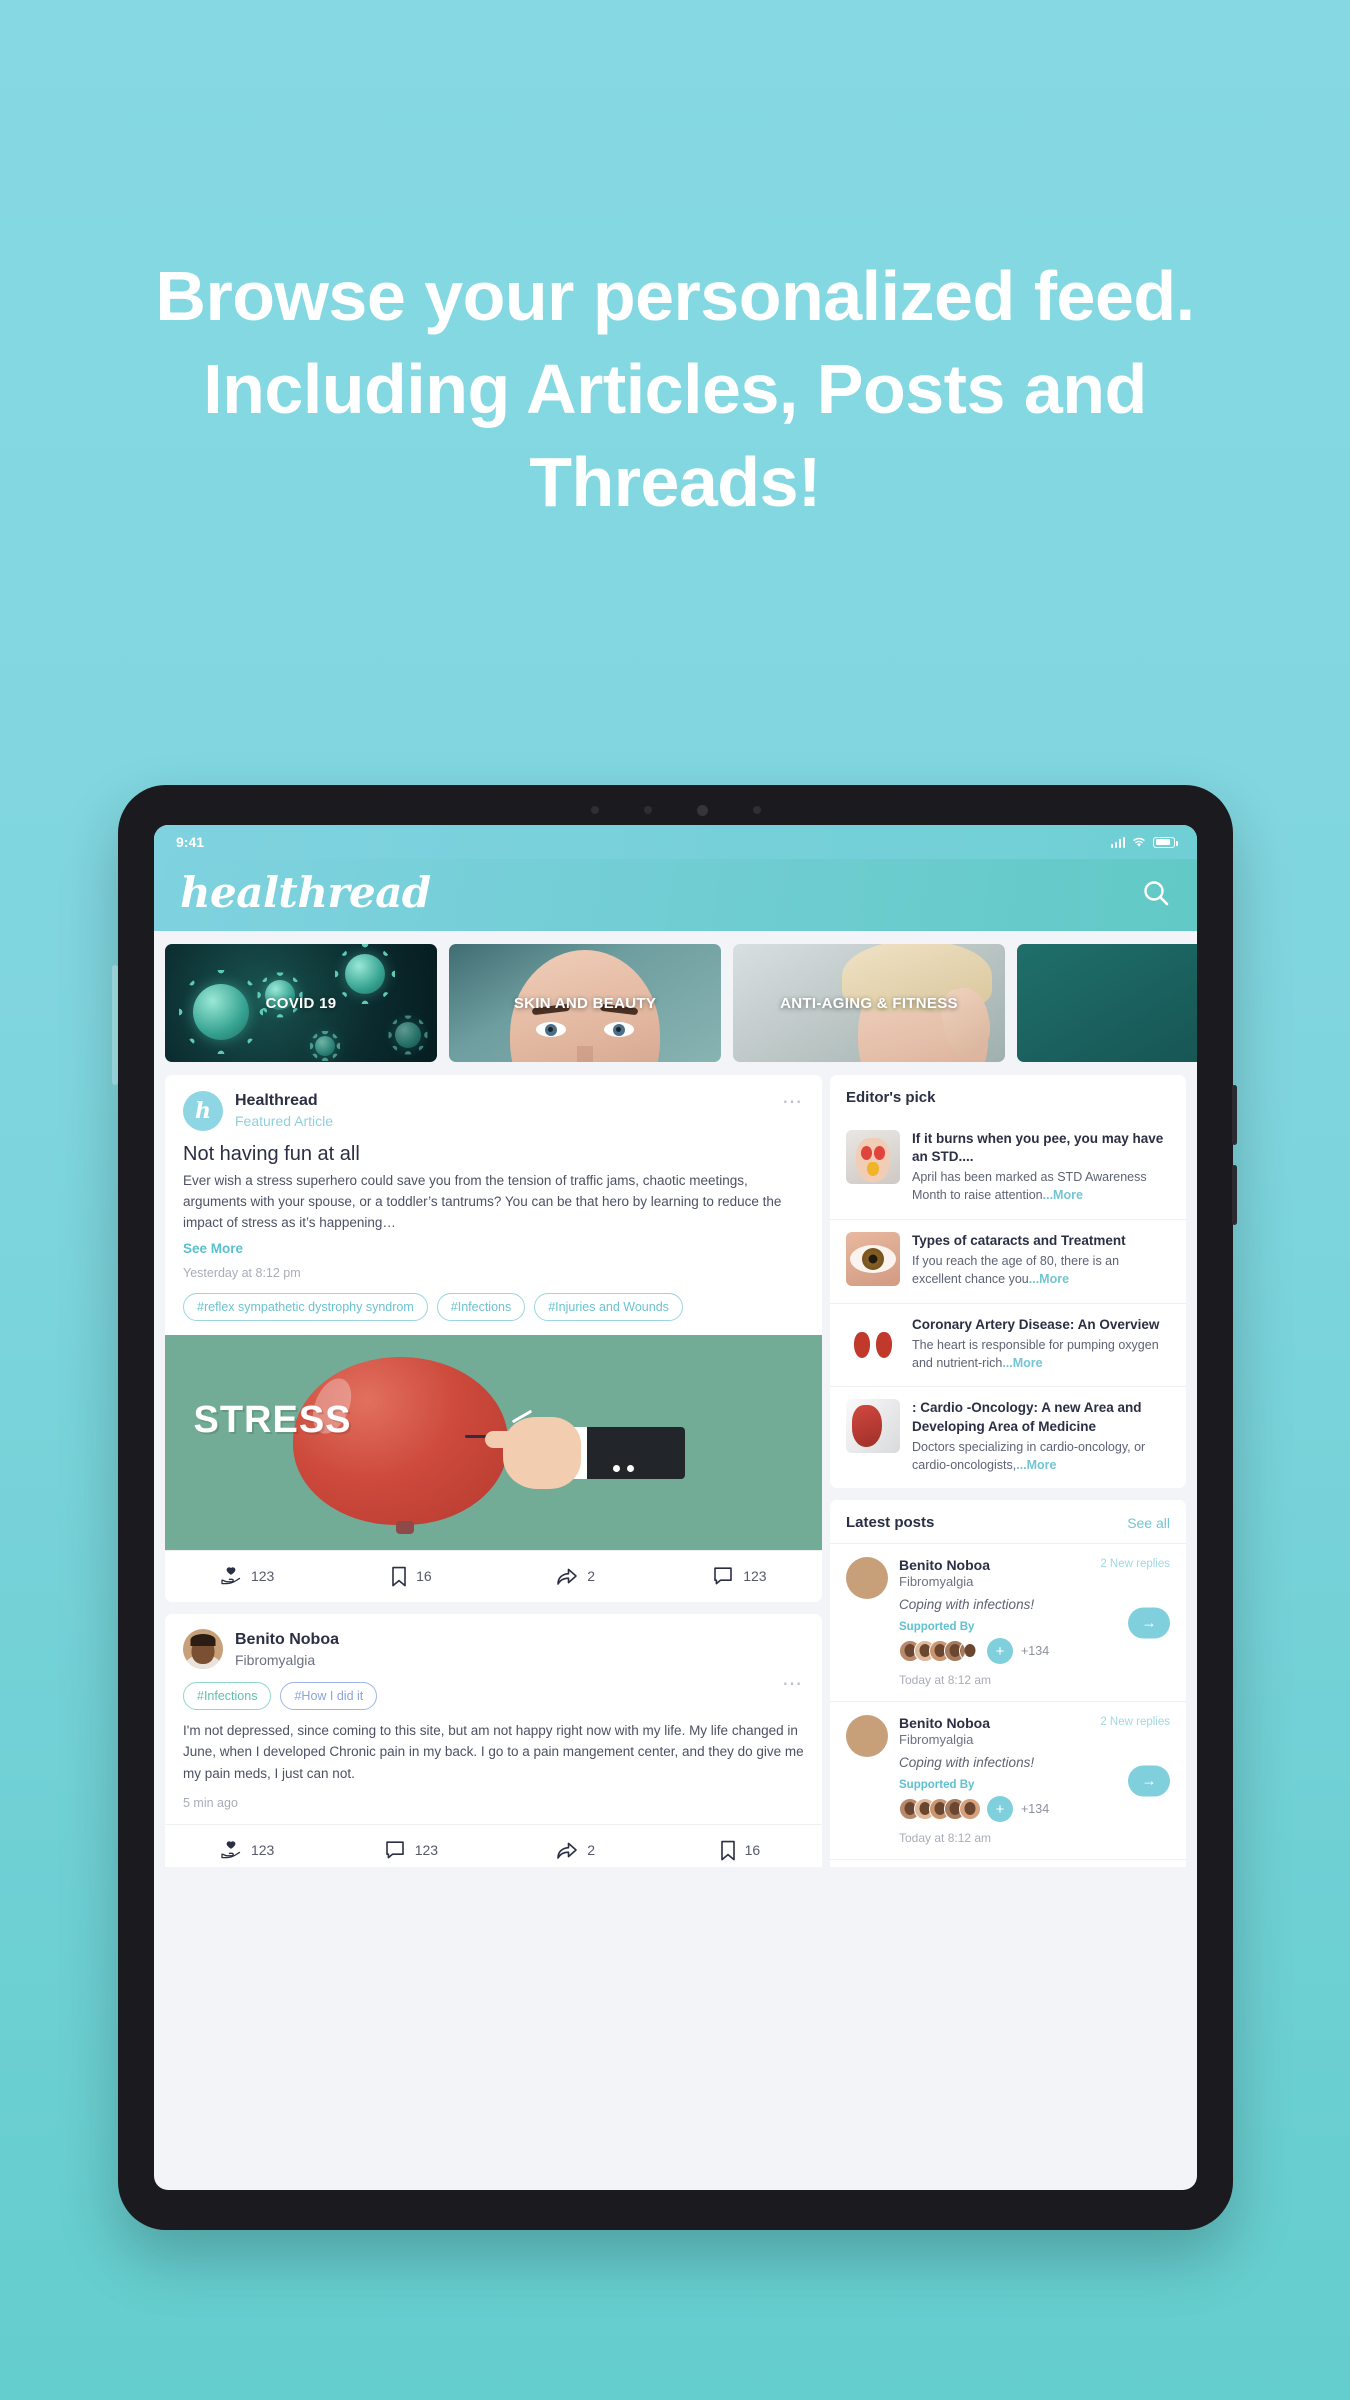 The image size is (1350, 2400). I want to click on tag-chip: #How I did it, so click(329, 1695).